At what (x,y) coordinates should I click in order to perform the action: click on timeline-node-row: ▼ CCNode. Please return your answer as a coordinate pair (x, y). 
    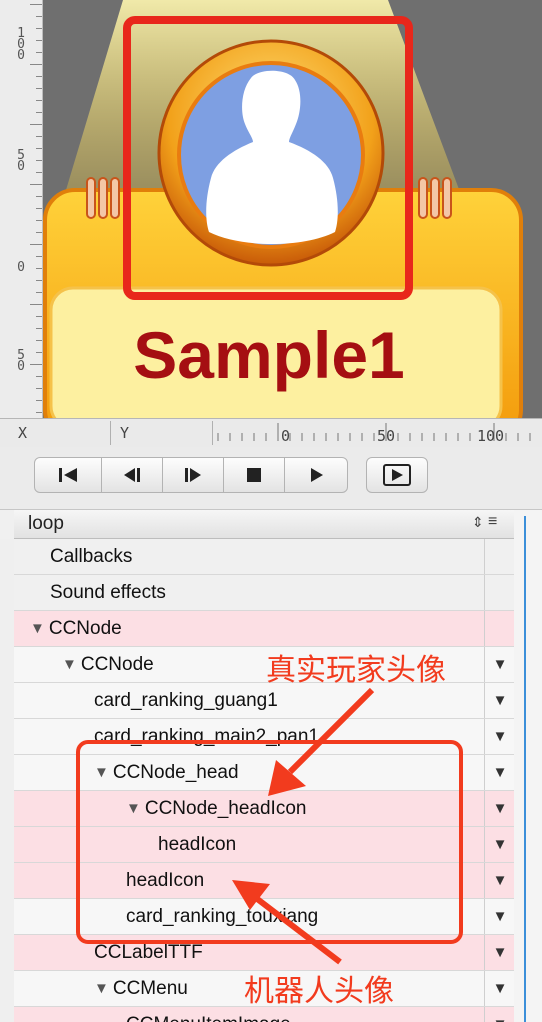
    Looking at the image, I should click on (264, 629).